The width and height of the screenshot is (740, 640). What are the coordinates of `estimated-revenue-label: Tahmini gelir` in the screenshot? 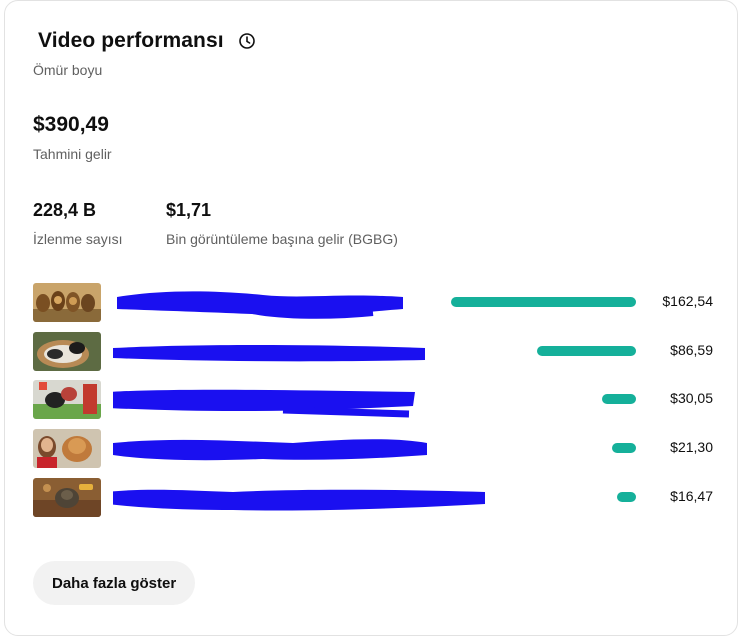 It's located at (72, 154).